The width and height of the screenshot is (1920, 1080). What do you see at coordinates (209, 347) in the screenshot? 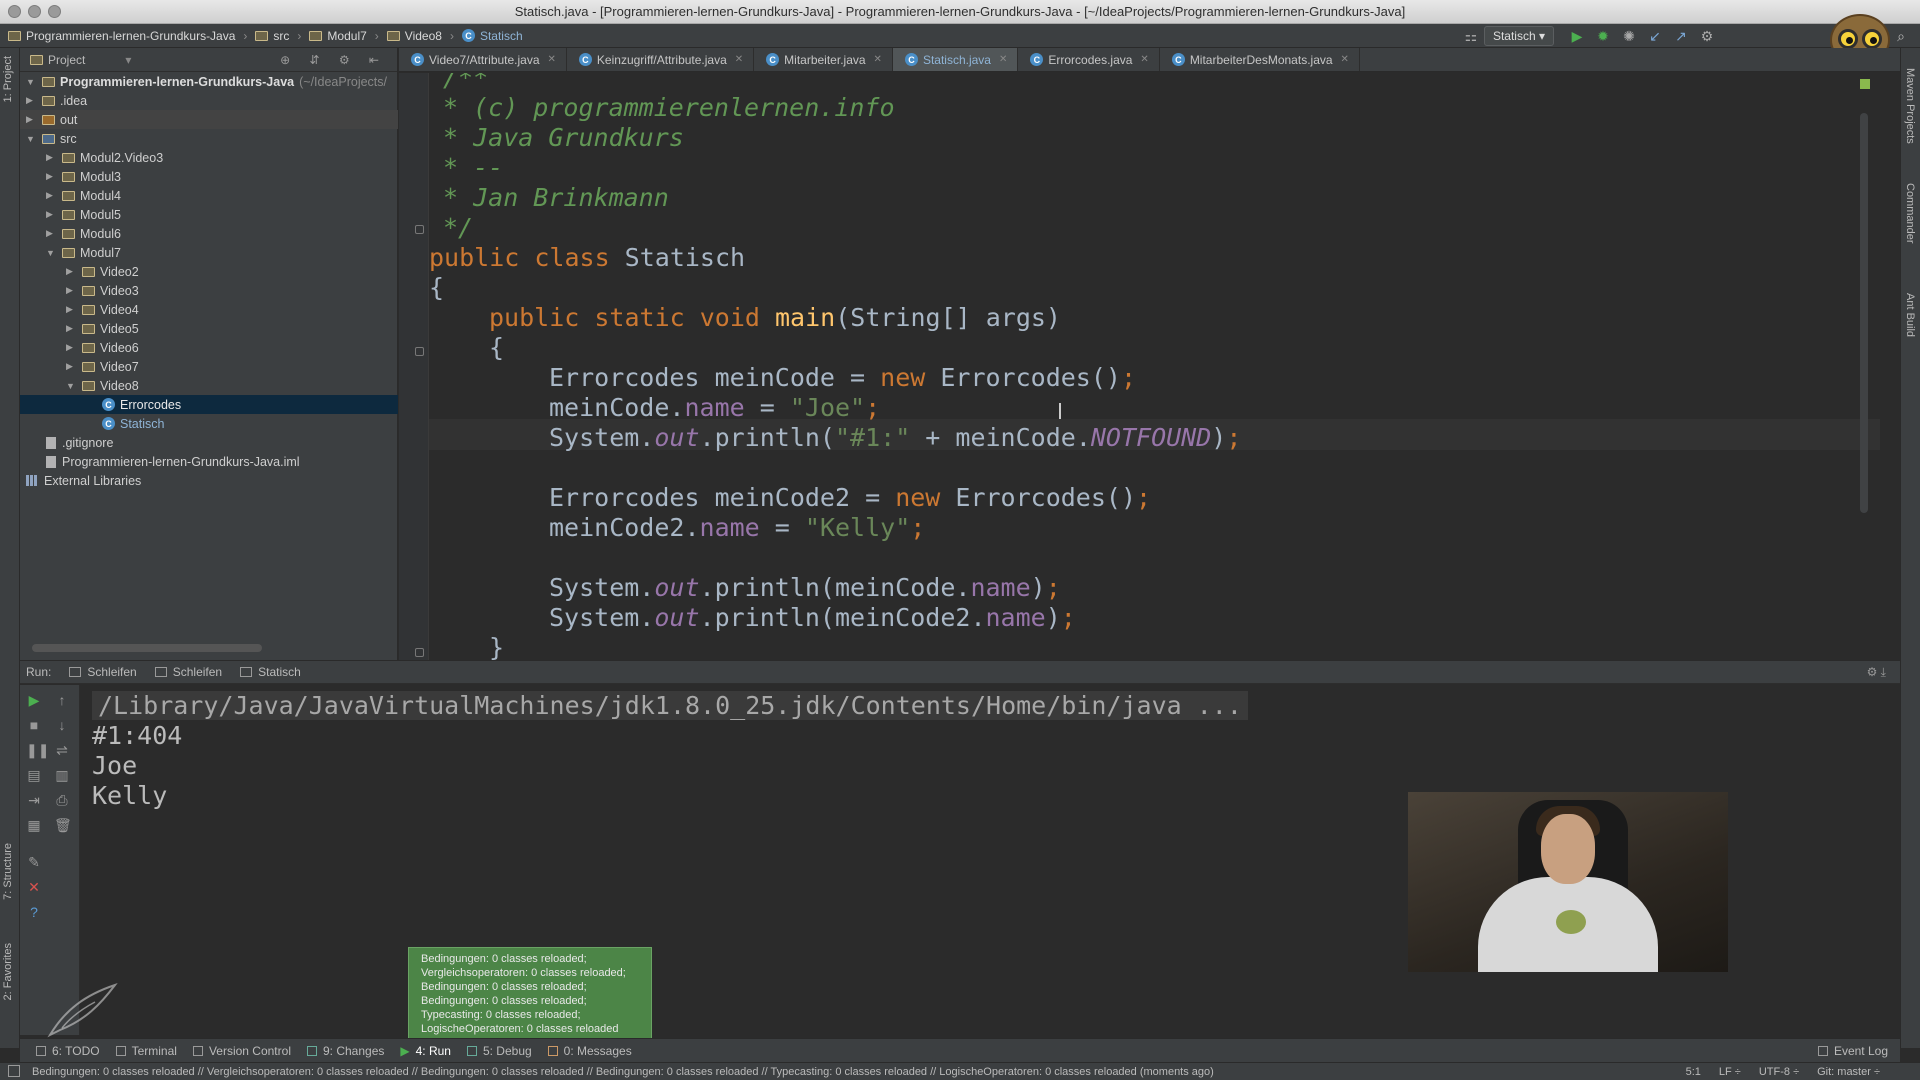
I see `tree-item: ▶ Video6` at bounding box center [209, 347].